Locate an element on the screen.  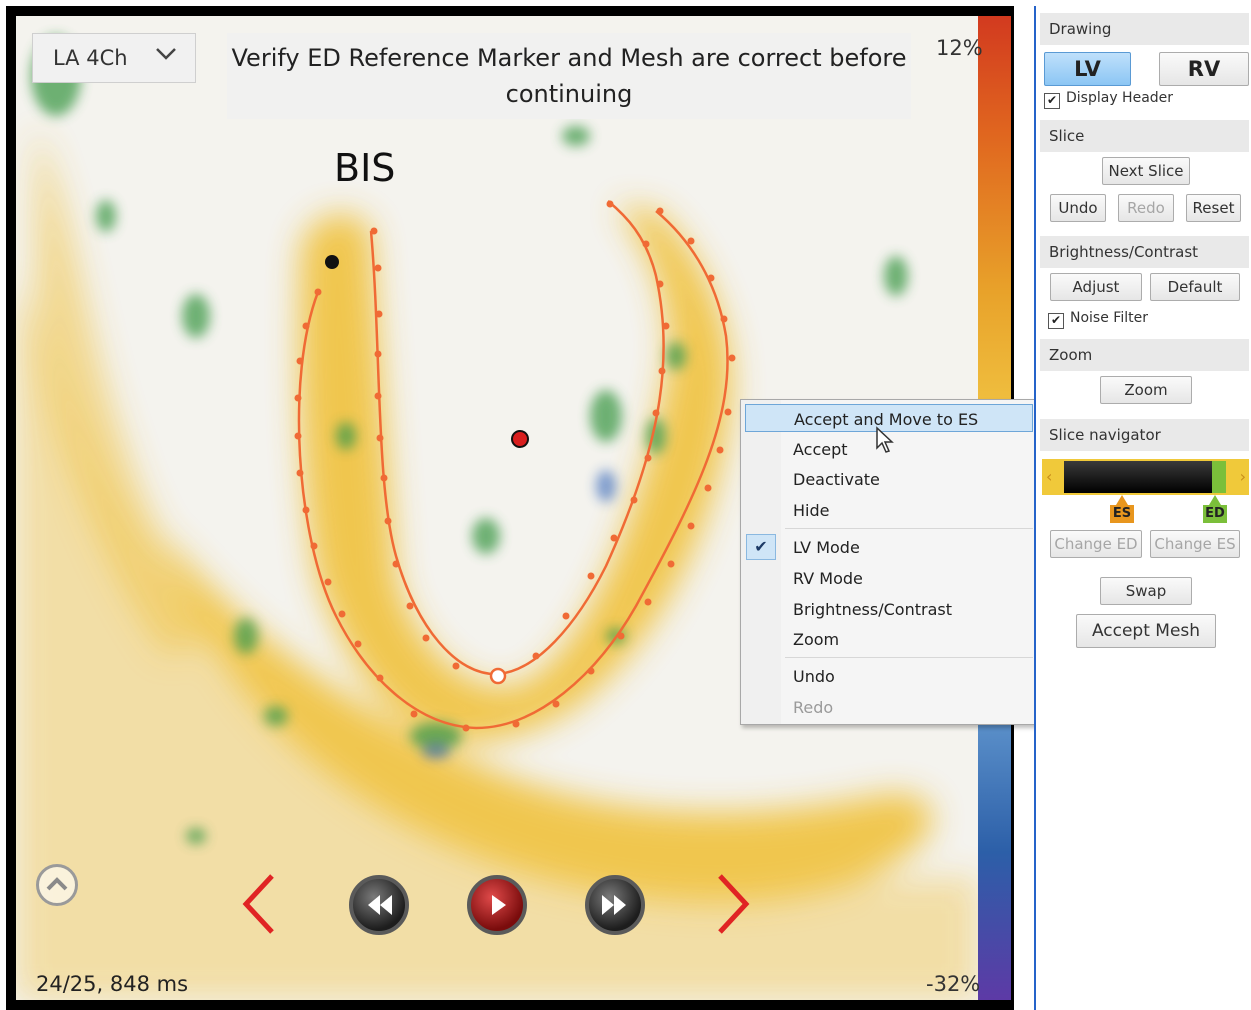
scale-min-label: -32% is located at coordinates (953, 984).